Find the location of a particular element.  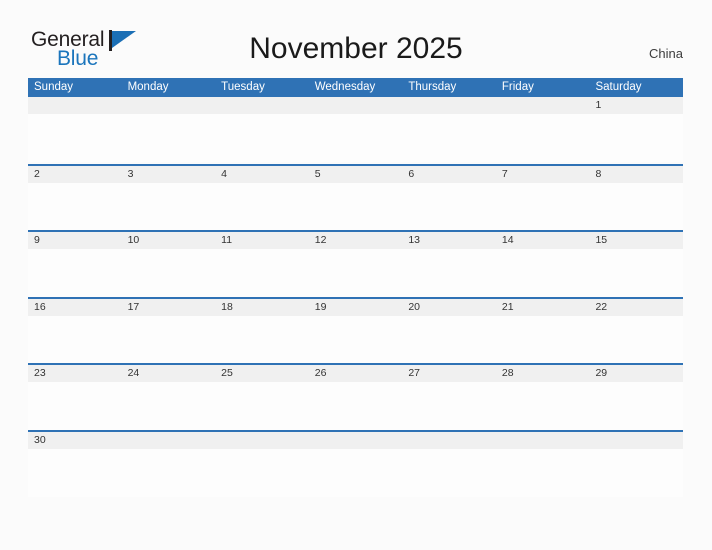

day-number: 23 is located at coordinates (75, 373).